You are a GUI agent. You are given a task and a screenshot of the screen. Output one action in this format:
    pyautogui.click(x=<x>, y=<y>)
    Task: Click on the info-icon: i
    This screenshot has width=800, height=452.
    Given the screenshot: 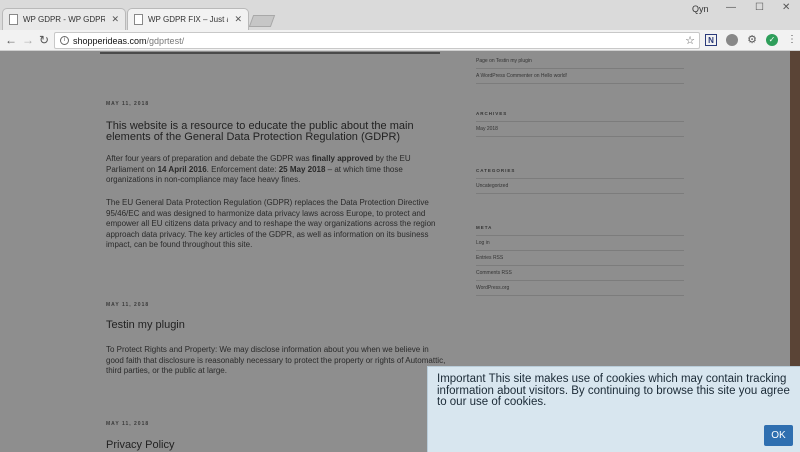 What is the action you would take?
    pyautogui.click(x=64, y=40)
    